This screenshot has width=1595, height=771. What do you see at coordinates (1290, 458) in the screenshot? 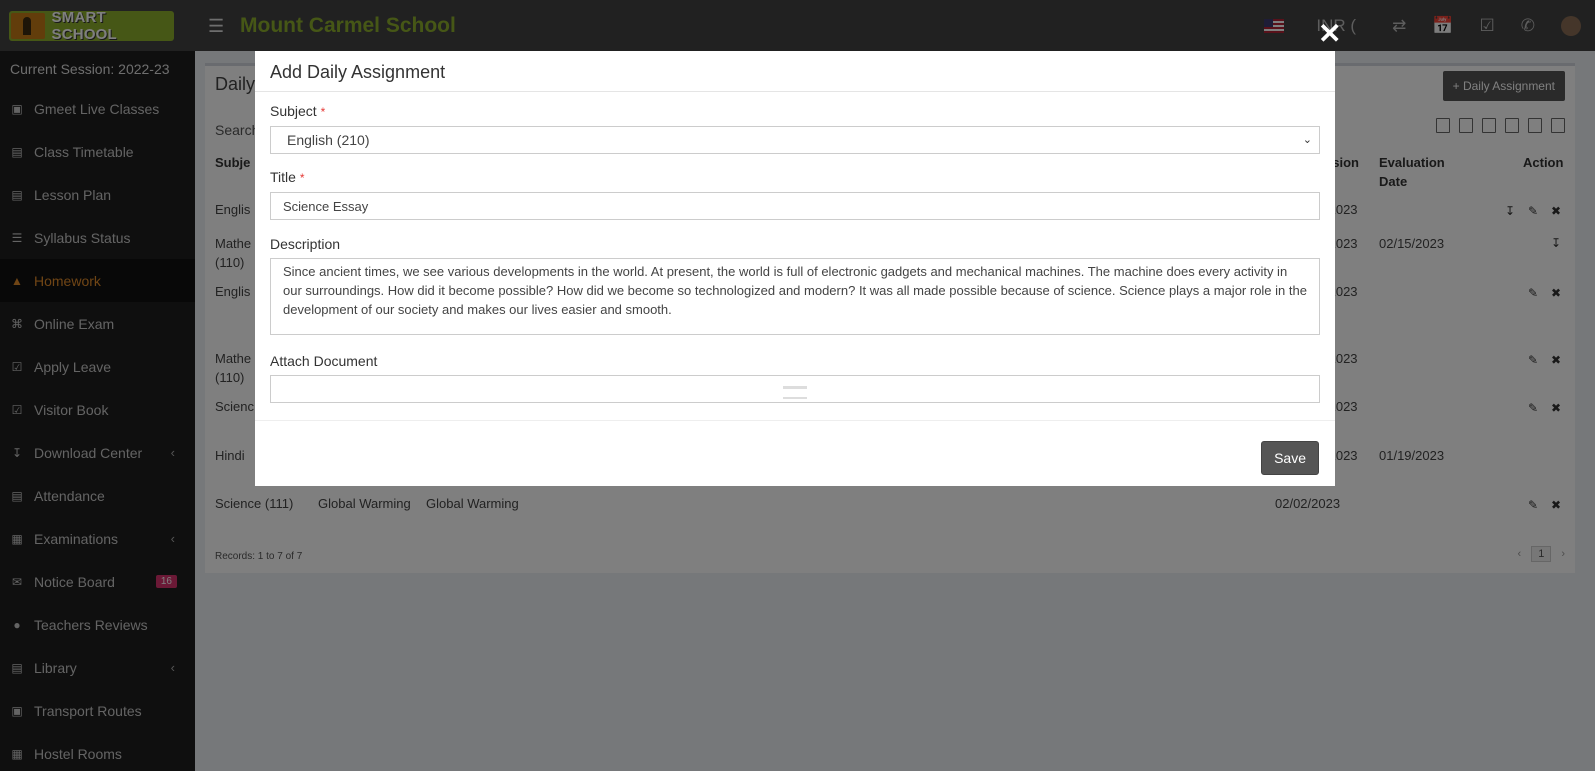
I see `save-button: Save` at bounding box center [1290, 458].